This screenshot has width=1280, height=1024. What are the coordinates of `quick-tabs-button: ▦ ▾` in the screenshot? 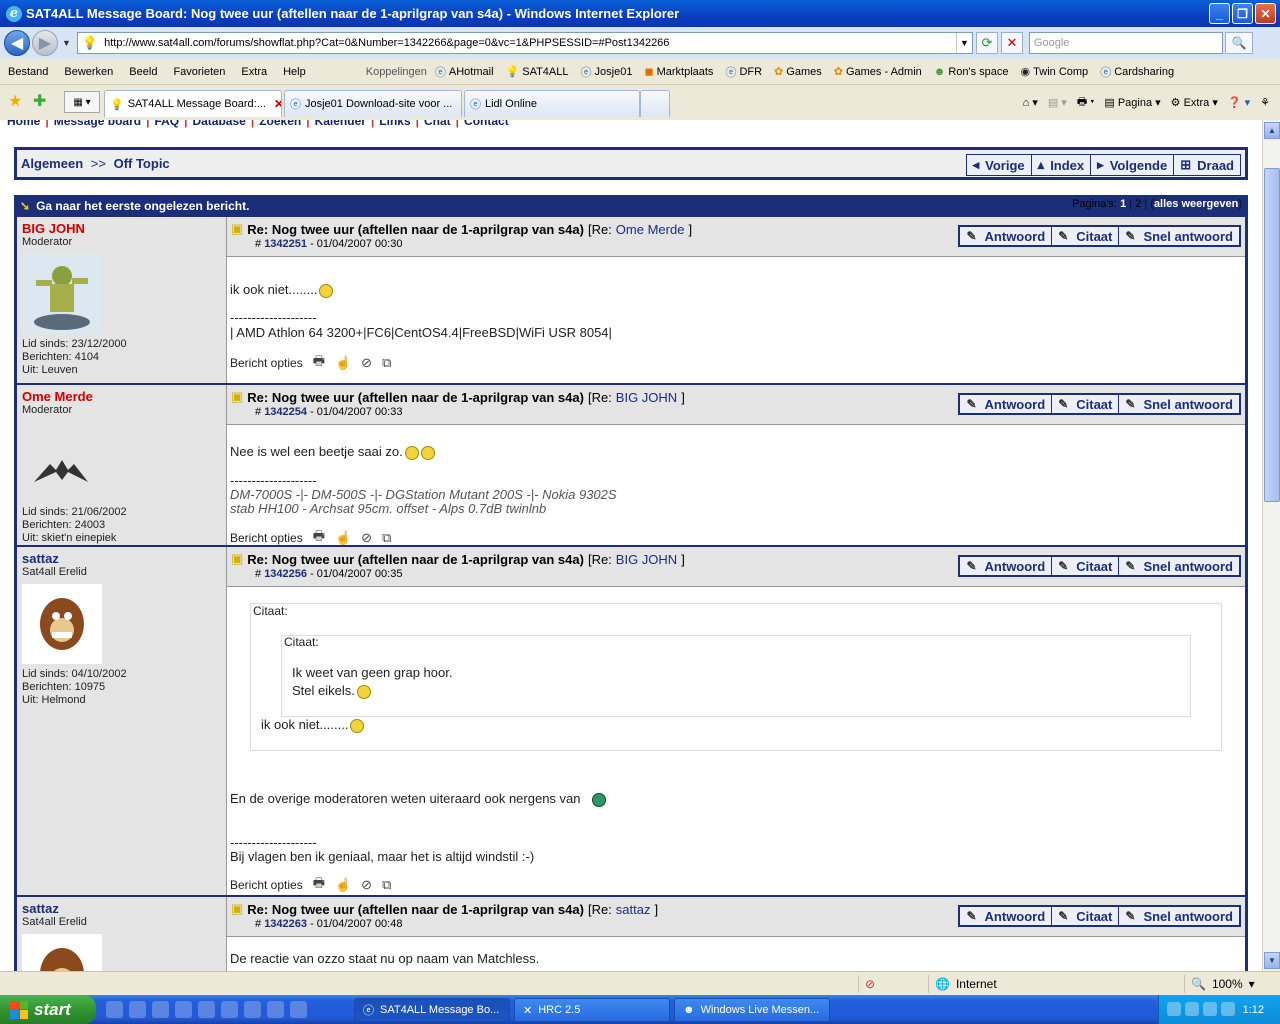 It's located at (82, 102).